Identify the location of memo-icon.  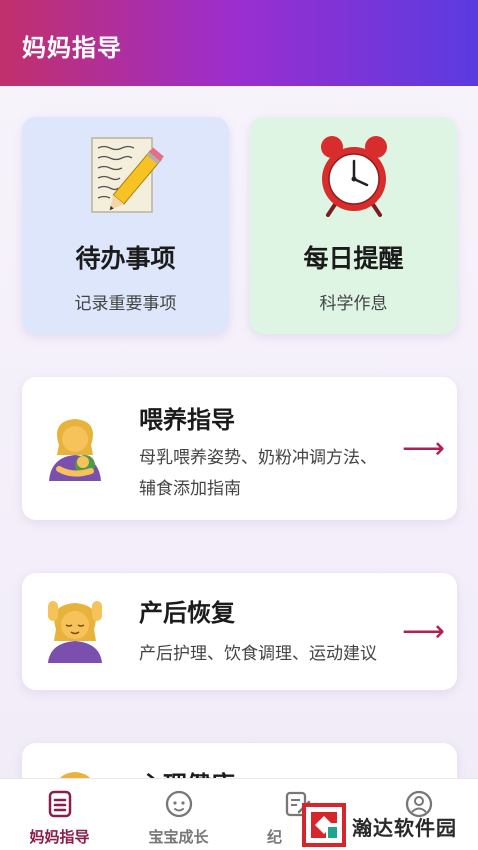
(125, 175).